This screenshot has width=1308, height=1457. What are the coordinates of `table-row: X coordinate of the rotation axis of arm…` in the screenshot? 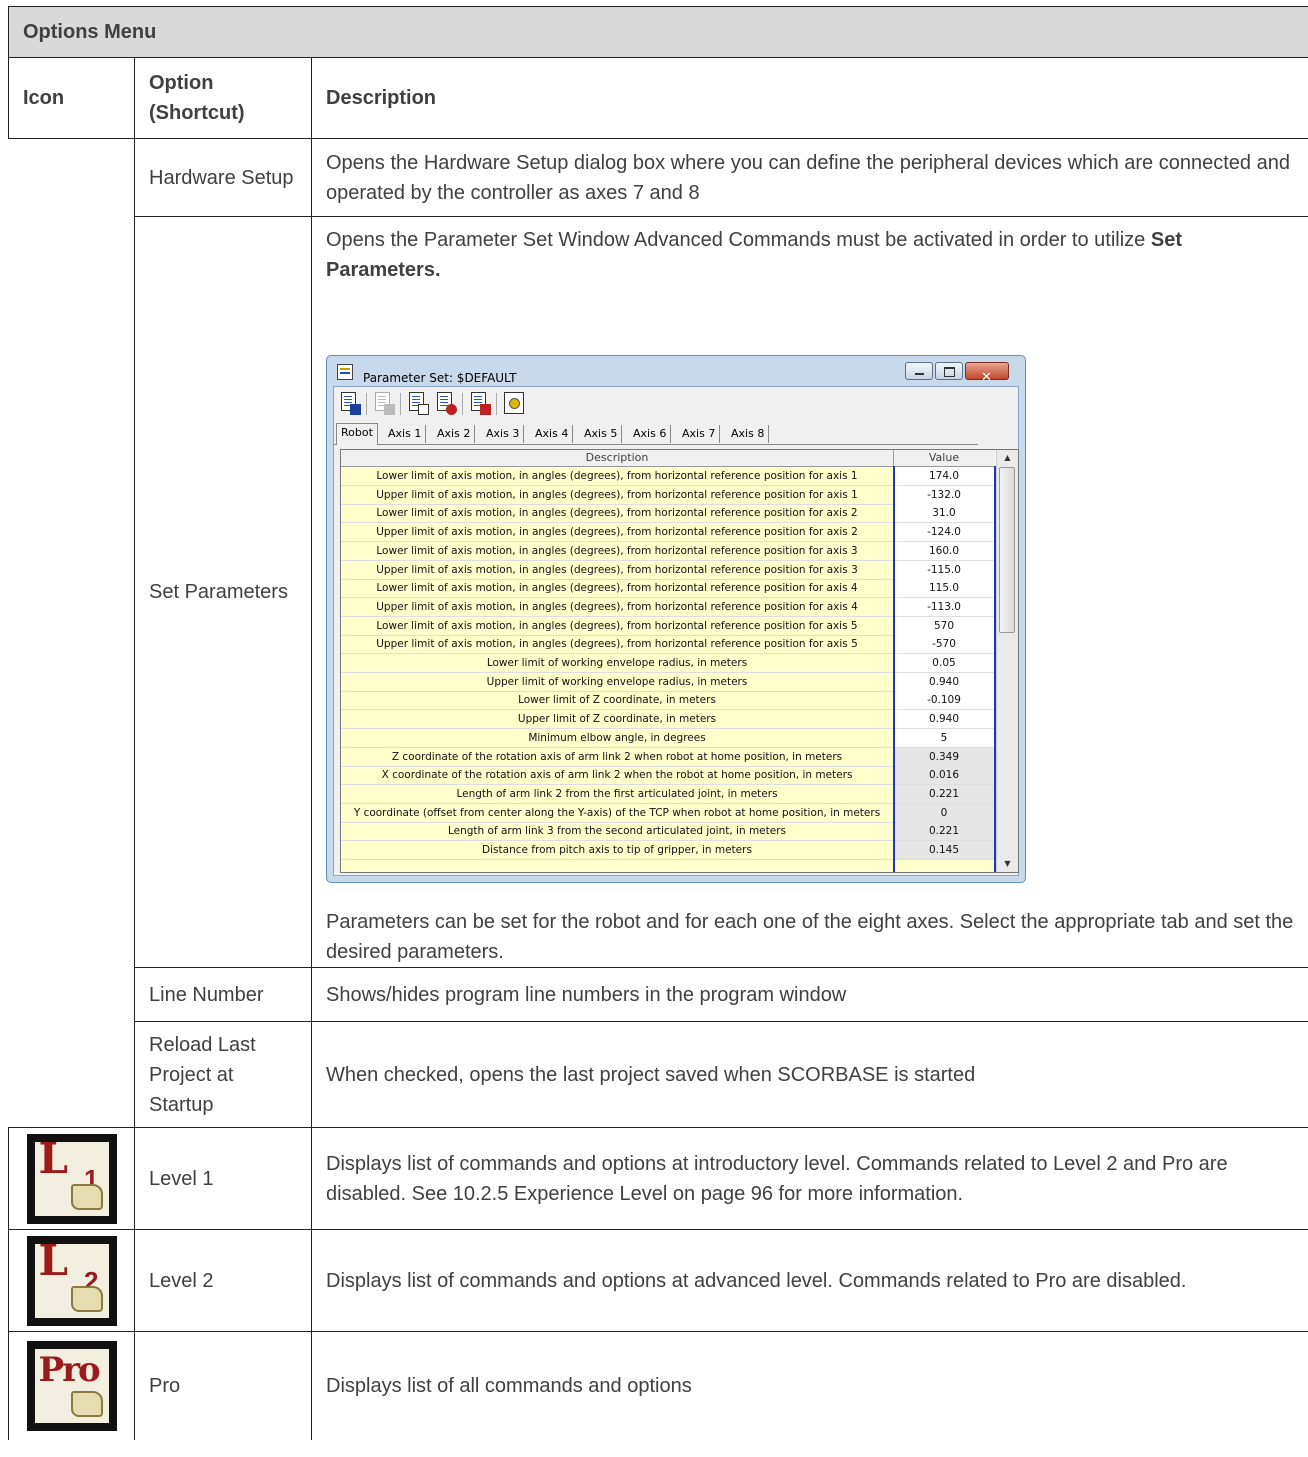 It's located at (668, 776).